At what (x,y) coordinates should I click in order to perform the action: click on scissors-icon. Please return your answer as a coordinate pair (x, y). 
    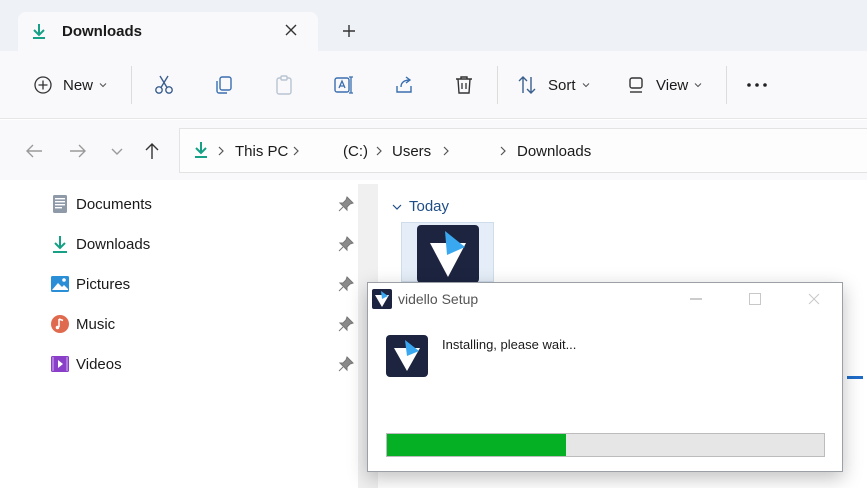
    Looking at the image, I should click on (164, 84).